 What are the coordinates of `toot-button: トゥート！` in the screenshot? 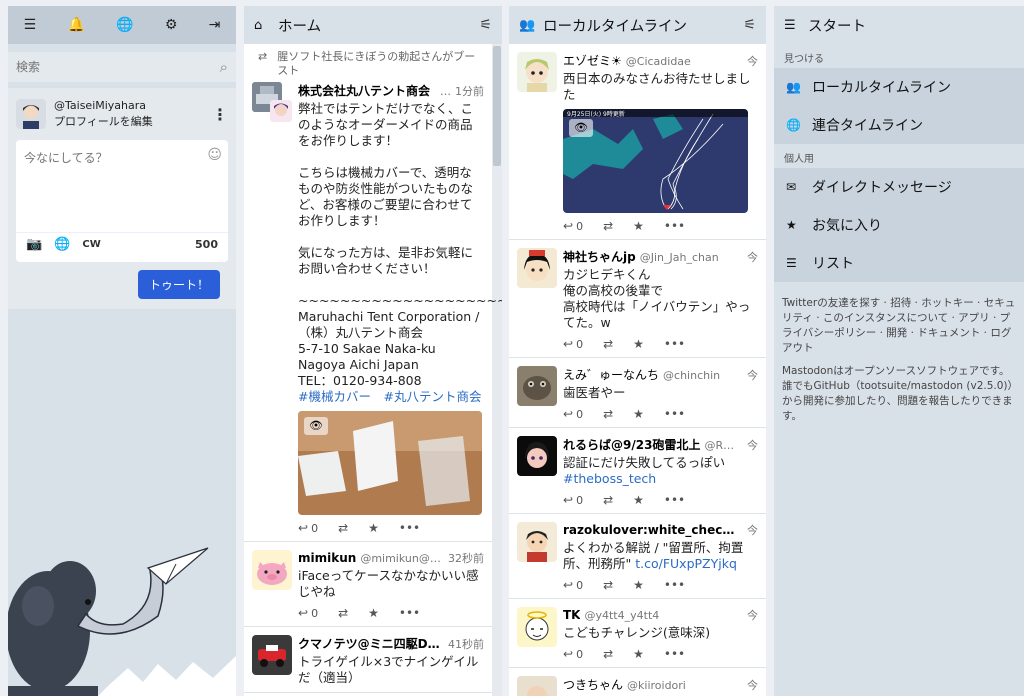 It's located at (179, 284).